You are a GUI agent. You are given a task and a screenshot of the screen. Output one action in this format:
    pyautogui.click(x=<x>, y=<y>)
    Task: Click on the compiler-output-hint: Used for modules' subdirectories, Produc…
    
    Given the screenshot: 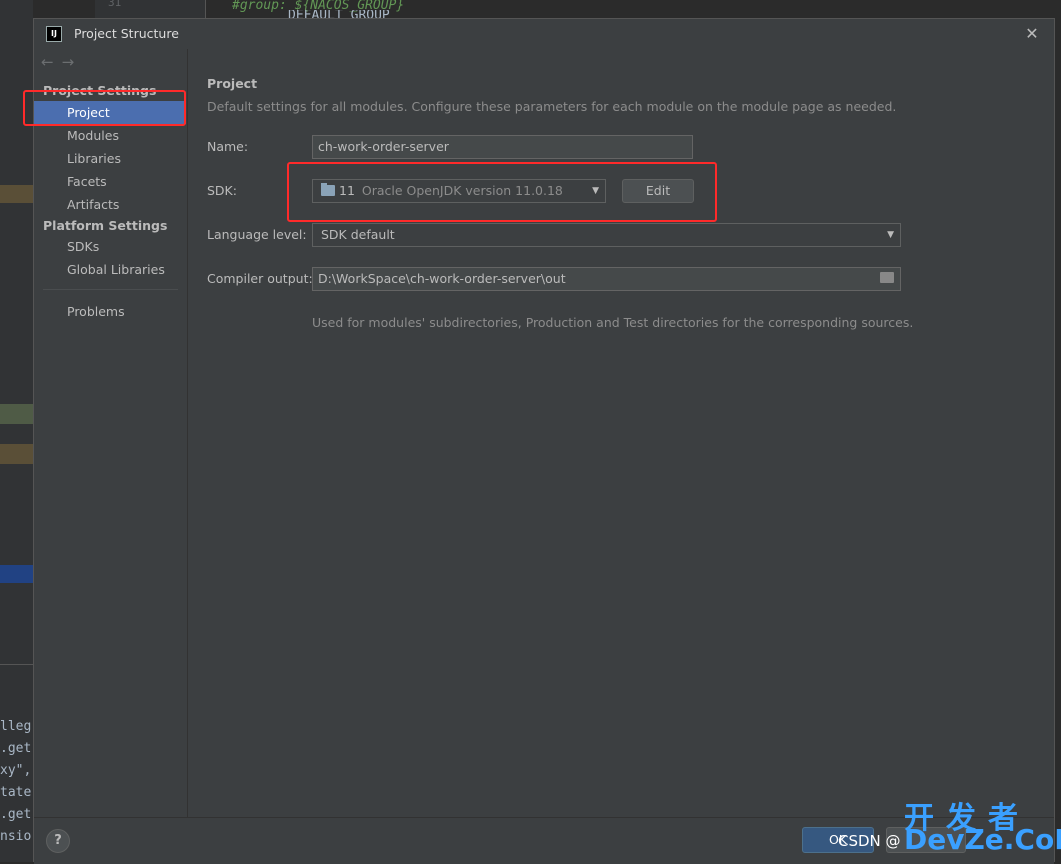 What is the action you would take?
    pyautogui.click(x=613, y=322)
    